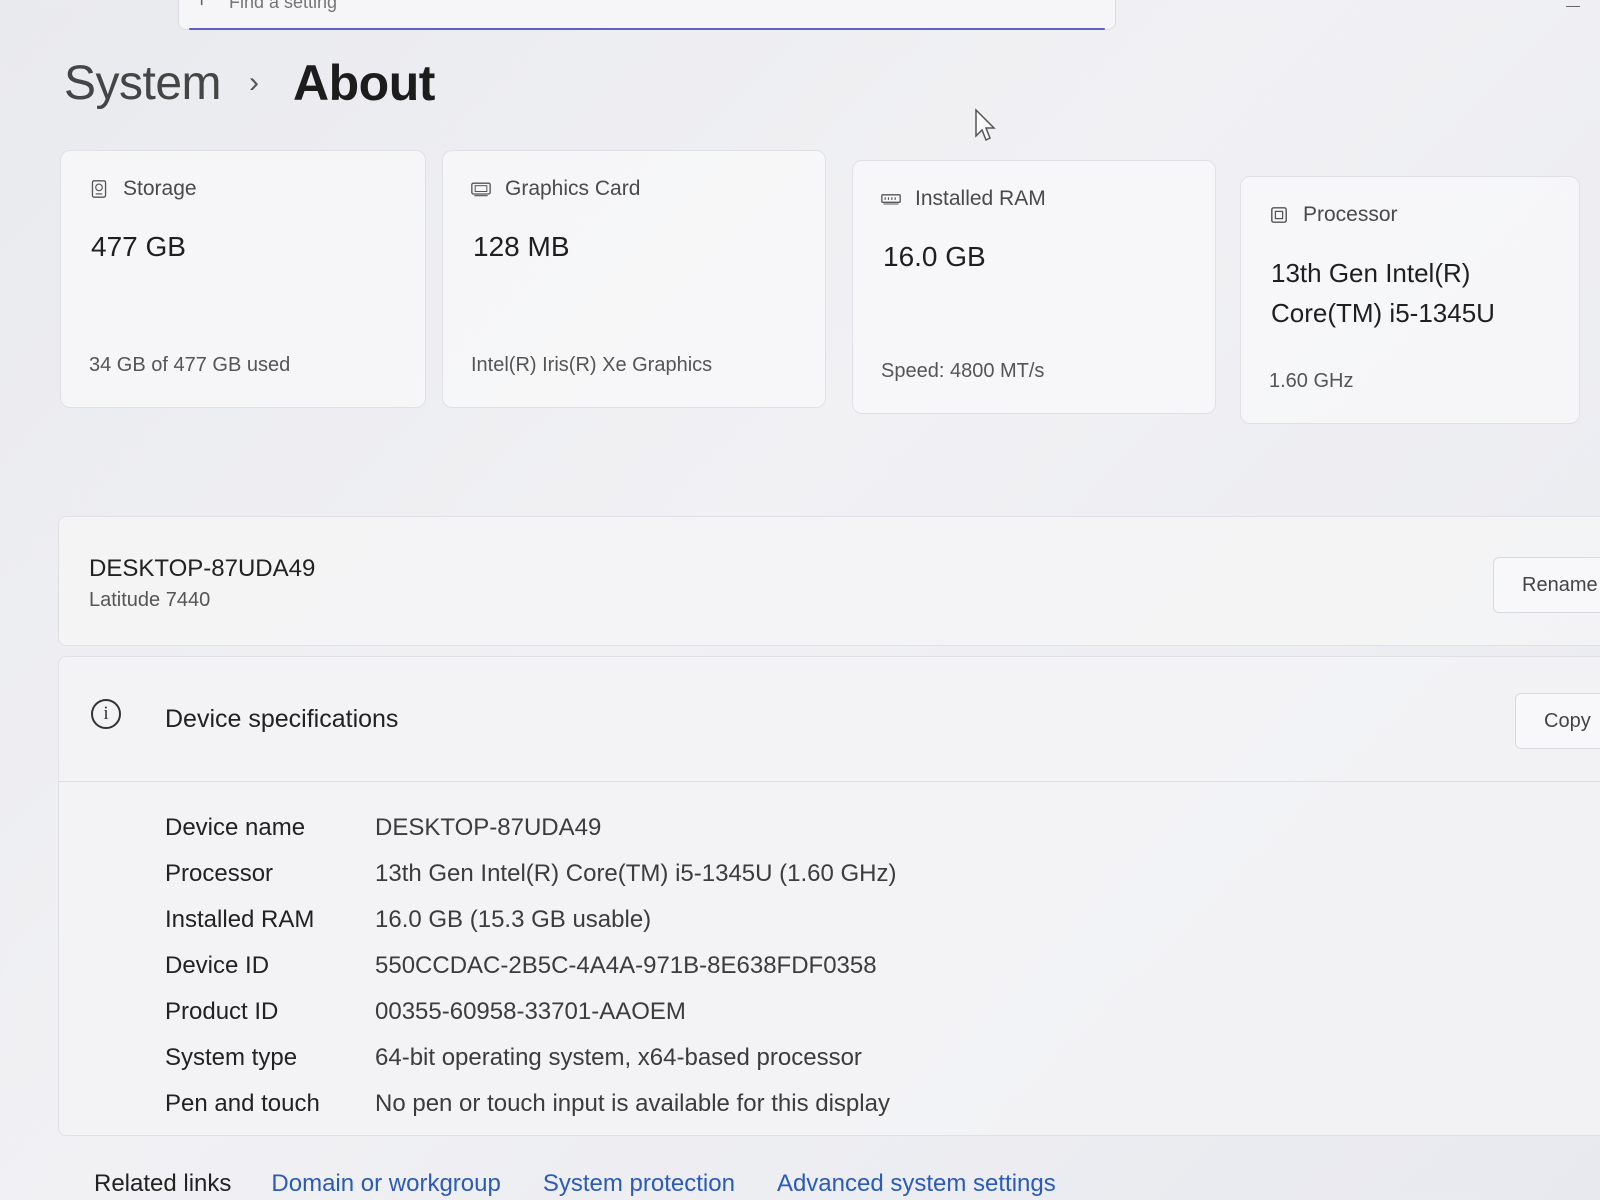  Describe the element at coordinates (190, 365) in the screenshot. I see `storage-usage: 34 GB of 477 GB used` at that location.